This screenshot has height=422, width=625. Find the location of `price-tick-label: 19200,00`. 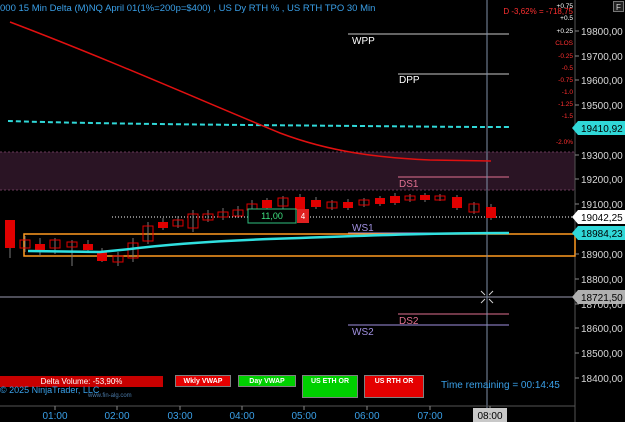

price-tick-label: 19200,00 is located at coordinates (602, 180).